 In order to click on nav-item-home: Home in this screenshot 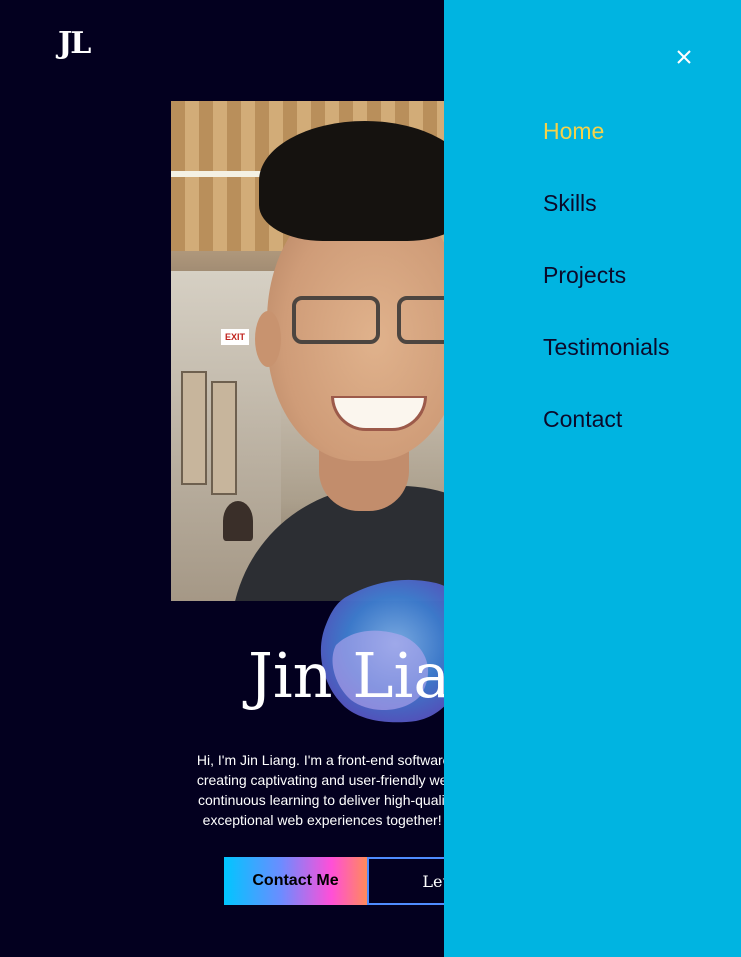, I will do `click(606, 154)`.